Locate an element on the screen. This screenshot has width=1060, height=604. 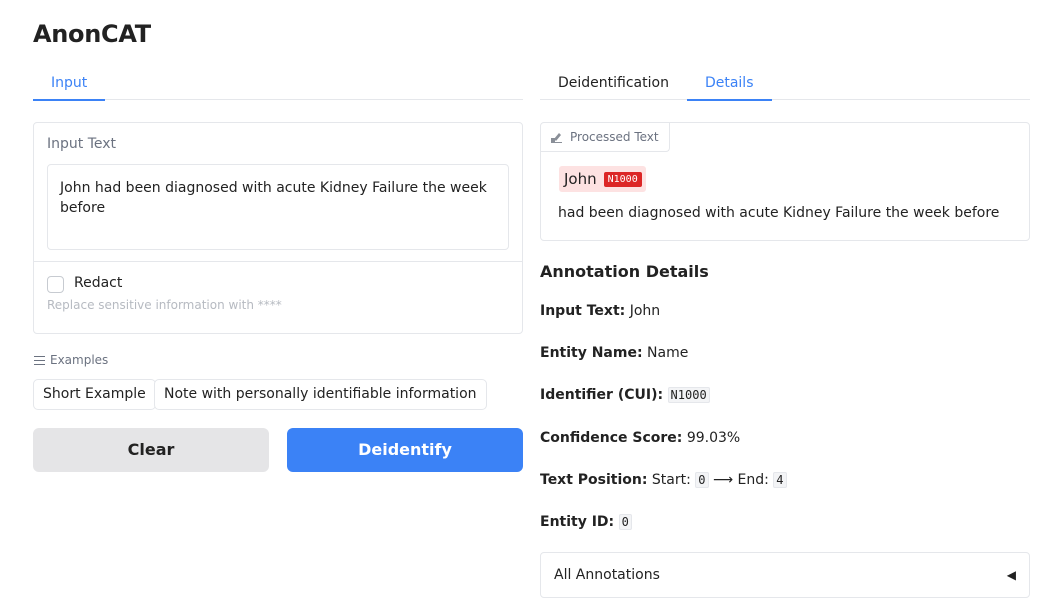
app-title: AnonCAT is located at coordinates (92, 34).